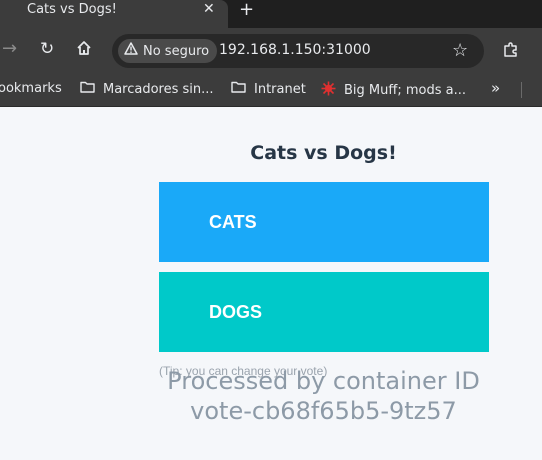 This screenshot has width=542, height=460. Describe the element at coordinates (323, 153) in the screenshot. I see `page-title: Cats vs Dogs!` at that location.